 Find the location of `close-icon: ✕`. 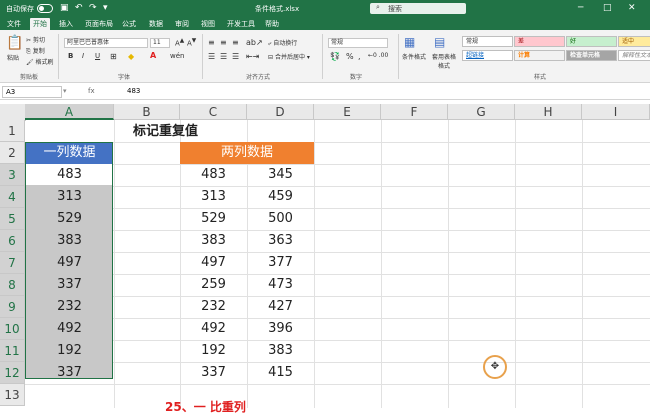

close-icon: ✕ is located at coordinates (632, 8).